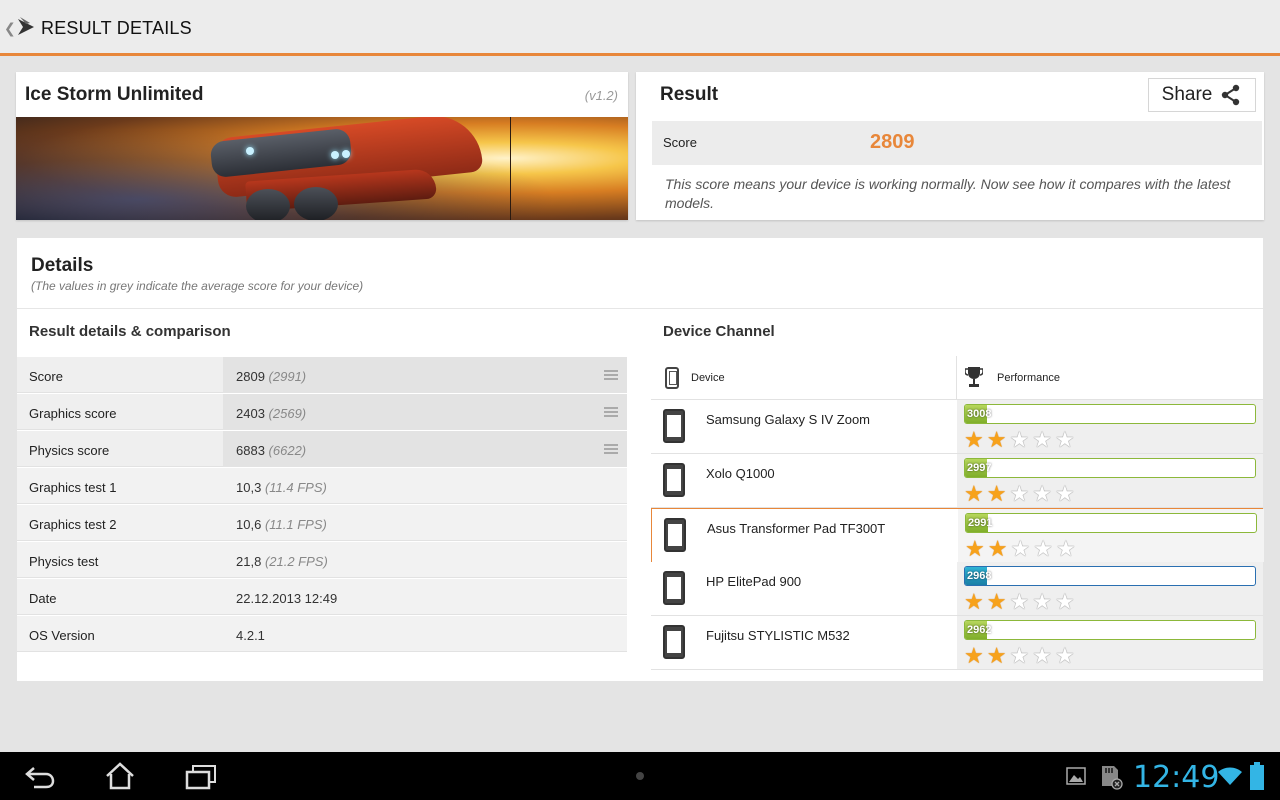 This screenshot has width=1280, height=800. What do you see at coordinates (322, 448) in the screenshot?
I see `result-row-physics-score: Physics score 6883 (6622)` at bounding box center [322, 448].